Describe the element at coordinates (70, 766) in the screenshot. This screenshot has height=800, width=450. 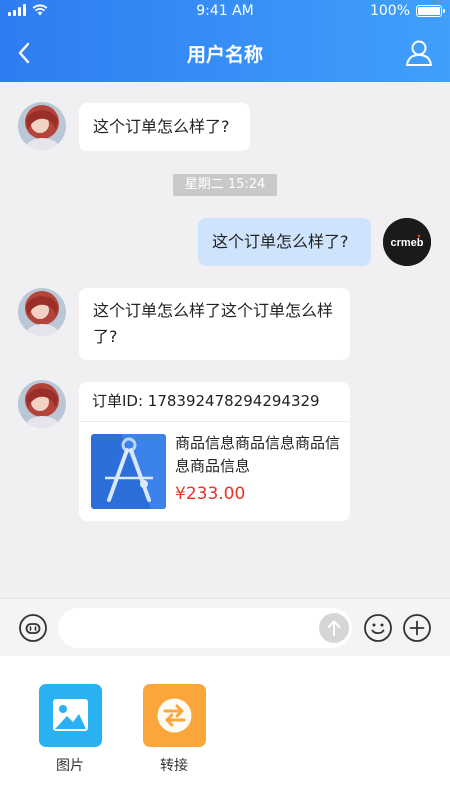
I see `image-tool-label: 图片` at that location.